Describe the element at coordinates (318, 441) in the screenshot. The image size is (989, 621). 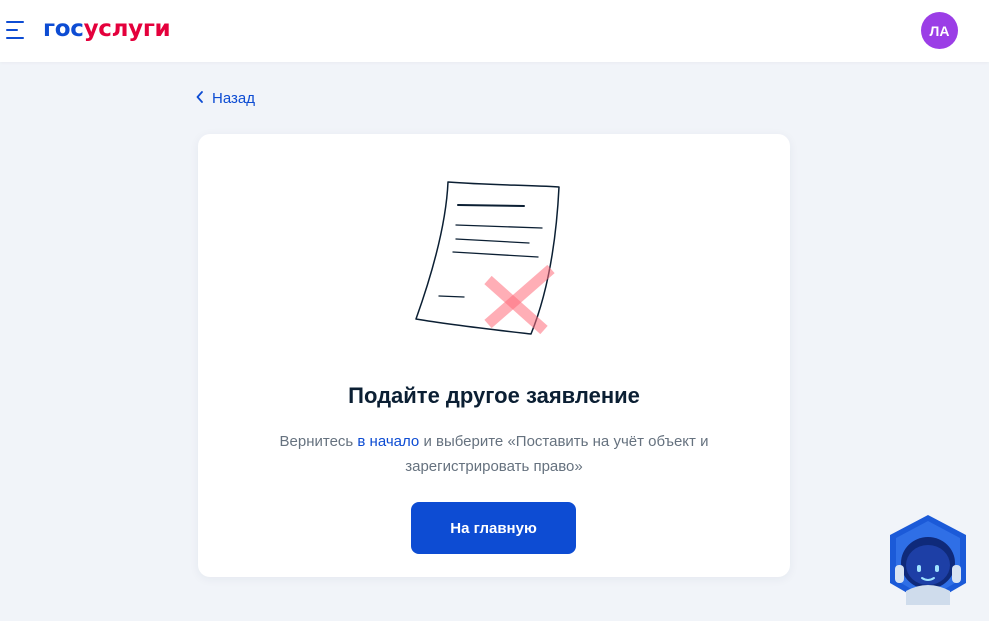
I see `desc-text-before: Вернитесь` at that location.